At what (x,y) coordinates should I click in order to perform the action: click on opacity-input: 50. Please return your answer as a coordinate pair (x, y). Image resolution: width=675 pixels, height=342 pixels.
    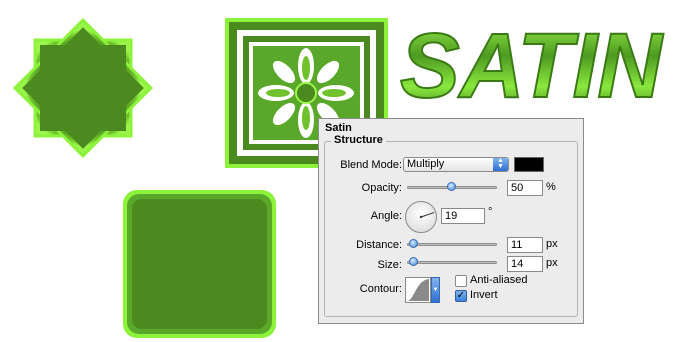
    Looking at the image, I should click on (525, 188).